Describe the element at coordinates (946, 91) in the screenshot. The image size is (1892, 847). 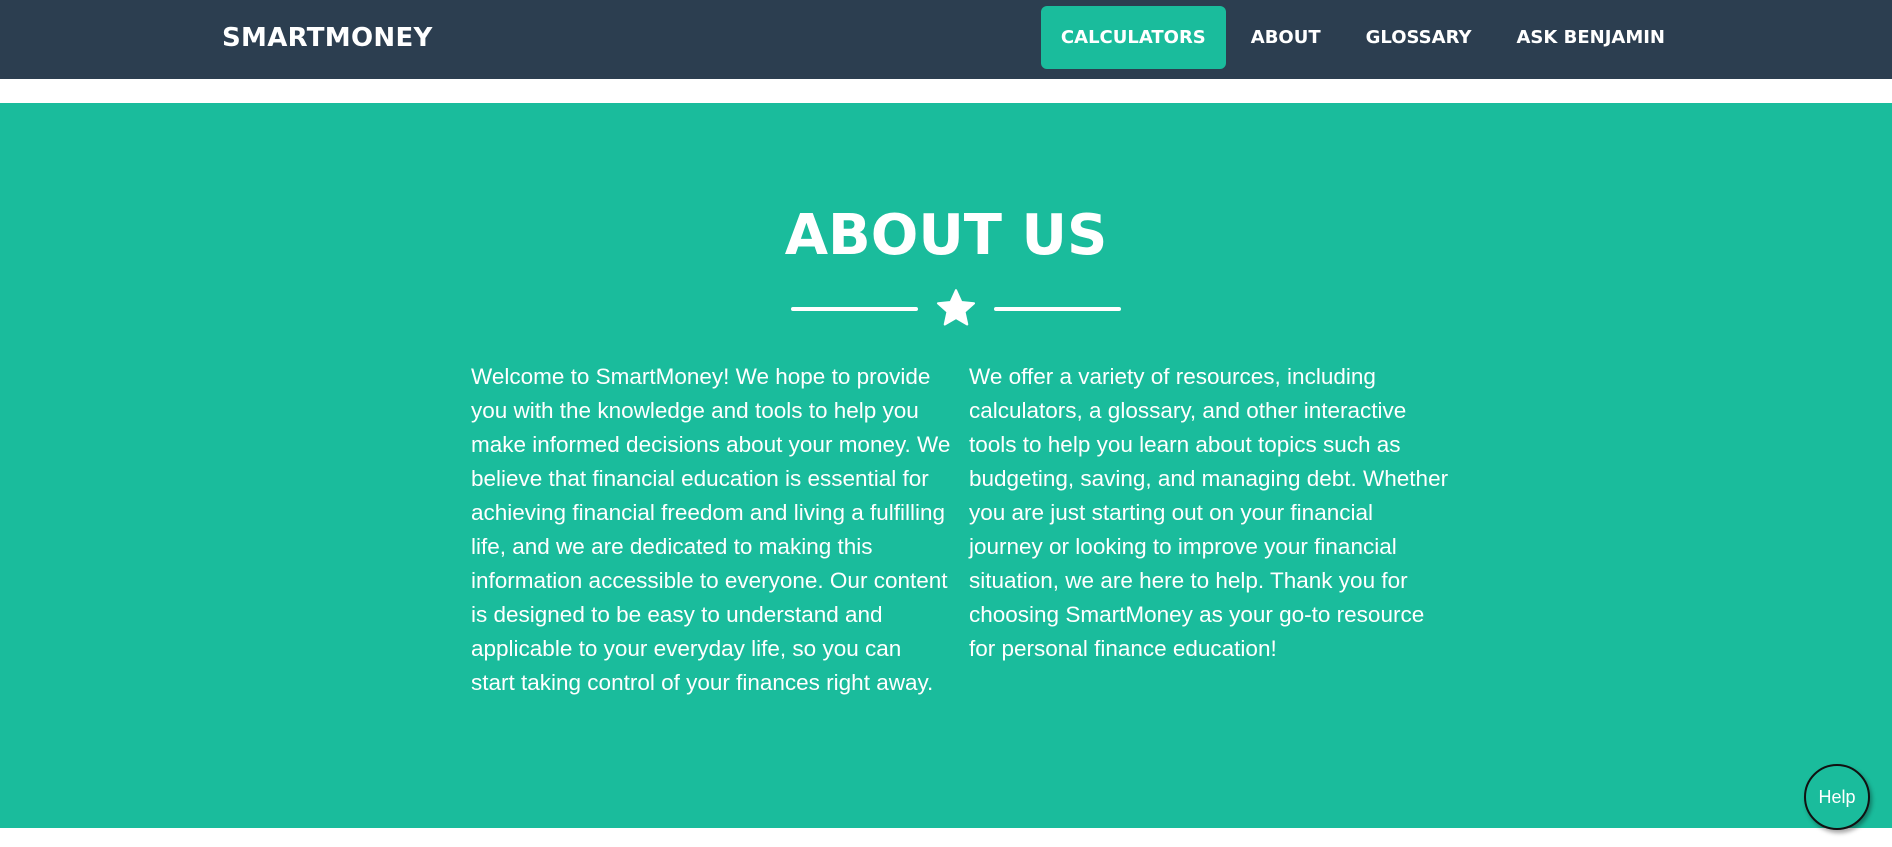
I see `navbar-spacer` at that location.